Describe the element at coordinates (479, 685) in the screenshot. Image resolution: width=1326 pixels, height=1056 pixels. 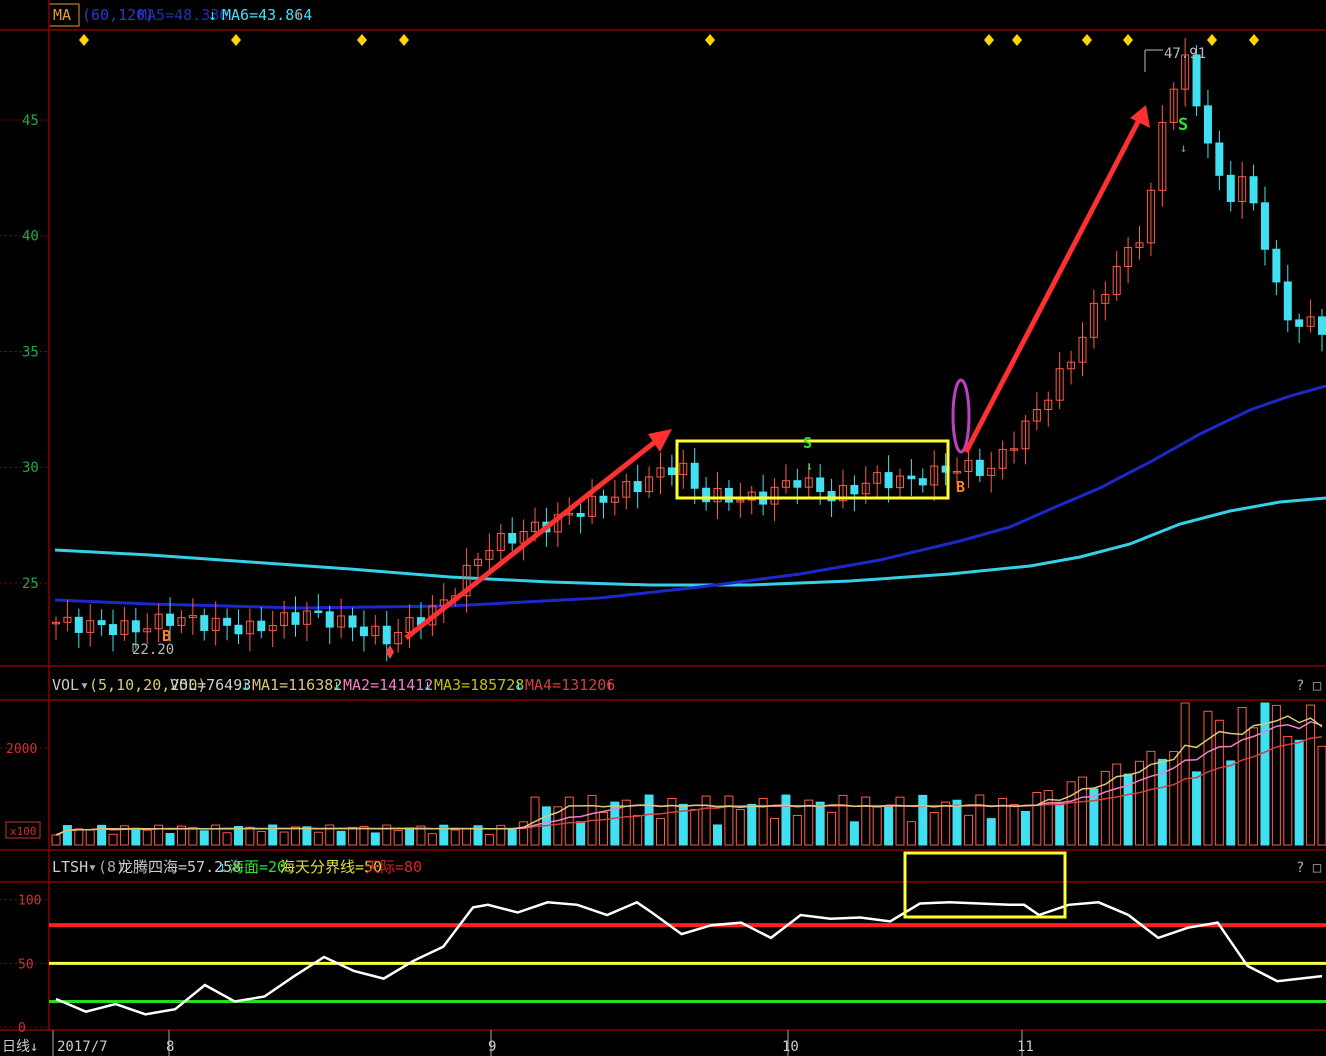
I see `vol-ma3: MA3=185728` at that location.